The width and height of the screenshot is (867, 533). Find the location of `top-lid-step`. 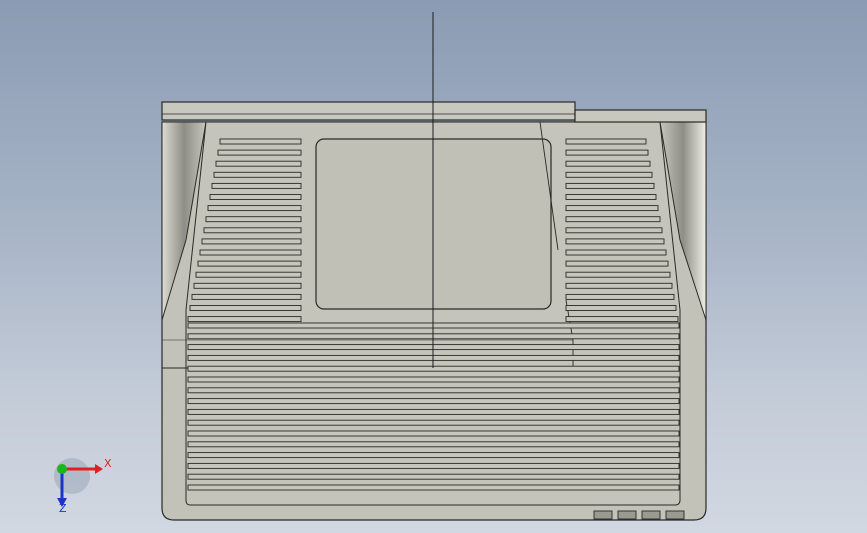

top-lid-step is located at coordinates (640, 116).